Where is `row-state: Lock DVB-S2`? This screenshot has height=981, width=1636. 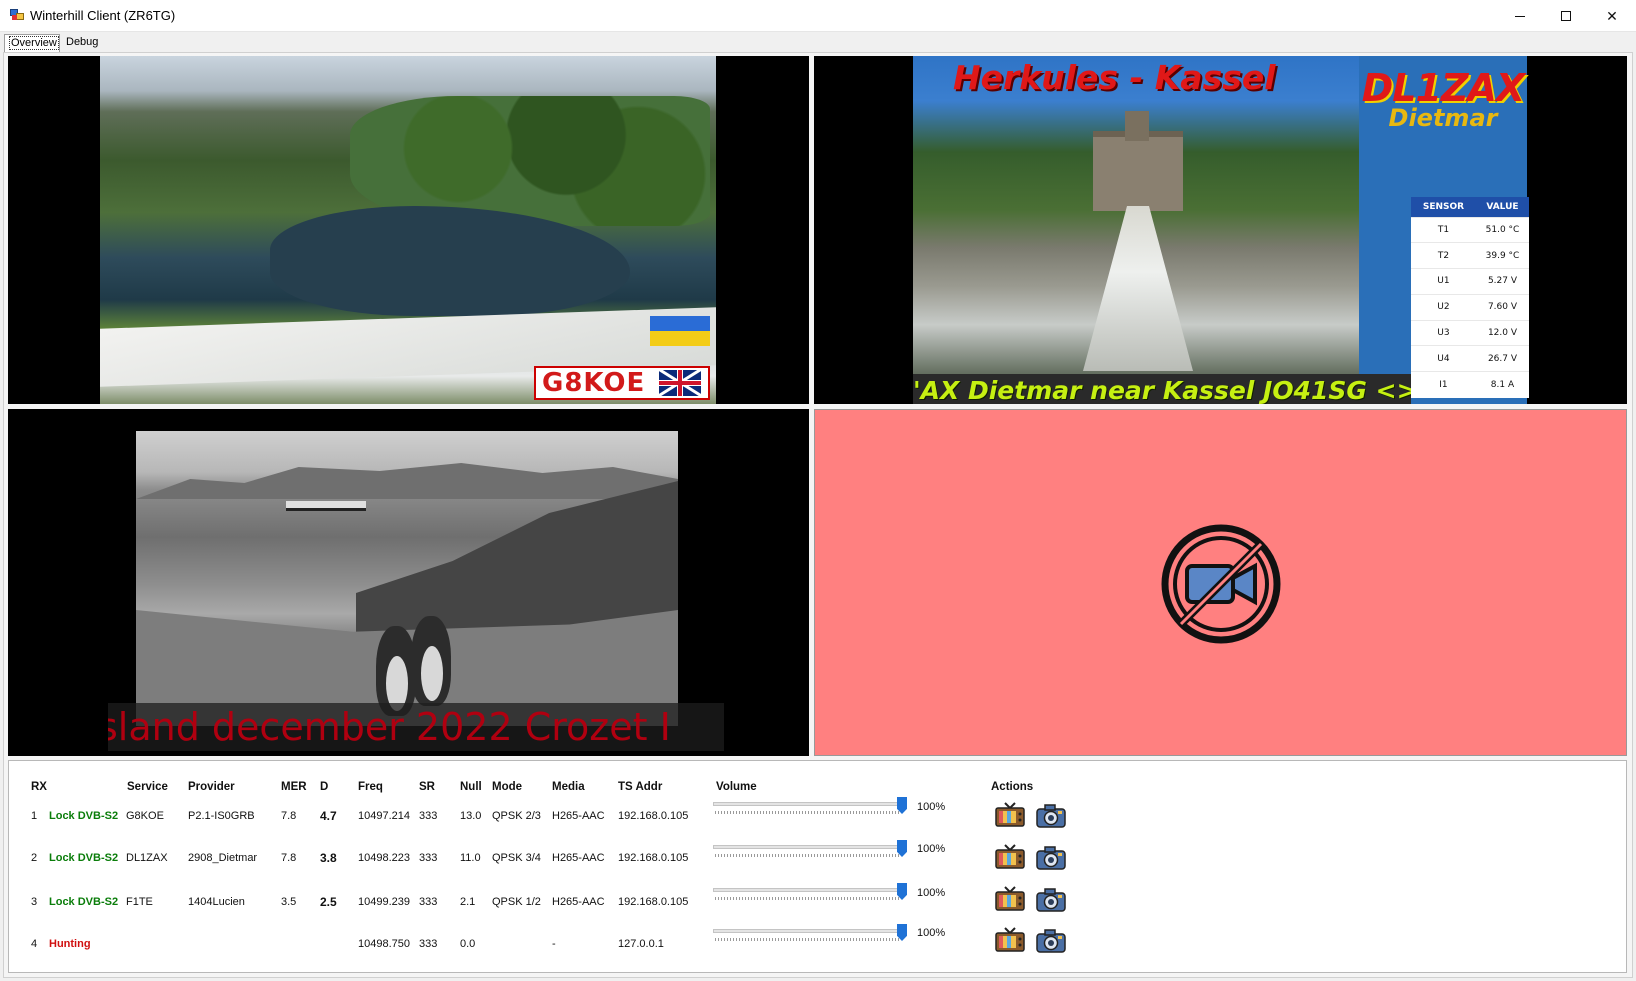
row-state: Lock DVB-S2 is located at coordinates (84, 858).